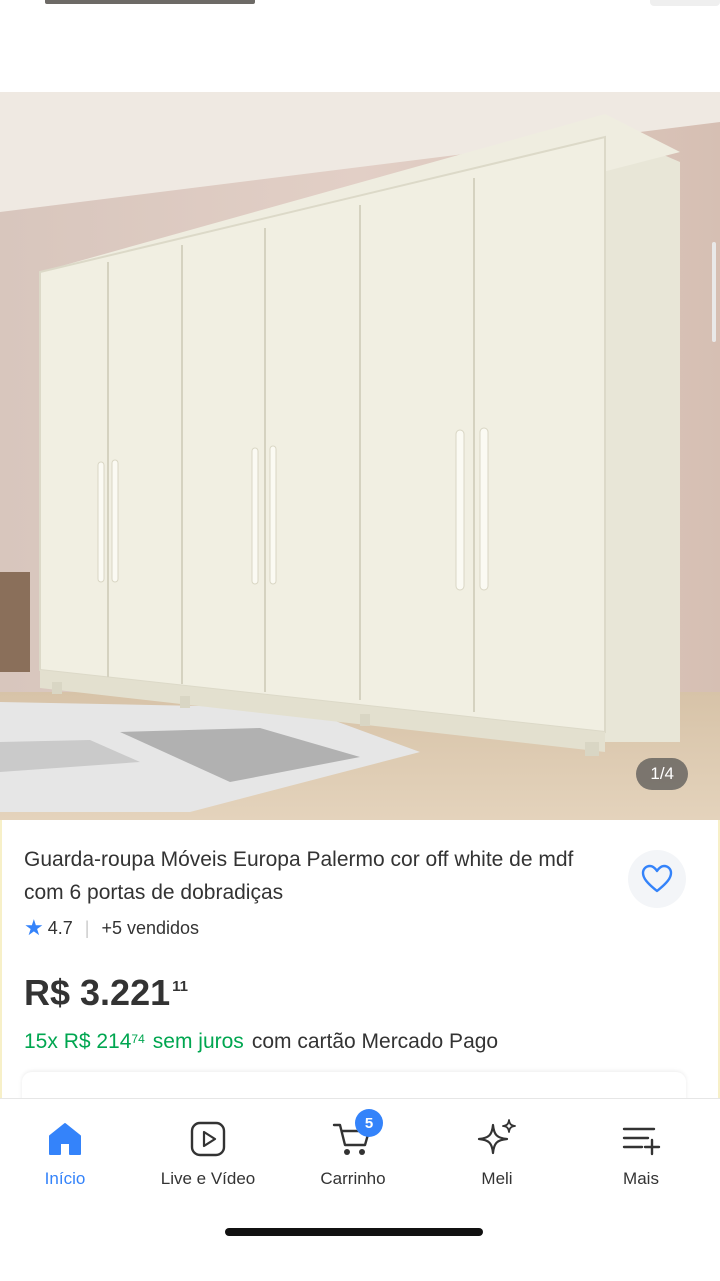  I want to click on nav-item-live-video: Live e Vídeo, so click(208, 1153).